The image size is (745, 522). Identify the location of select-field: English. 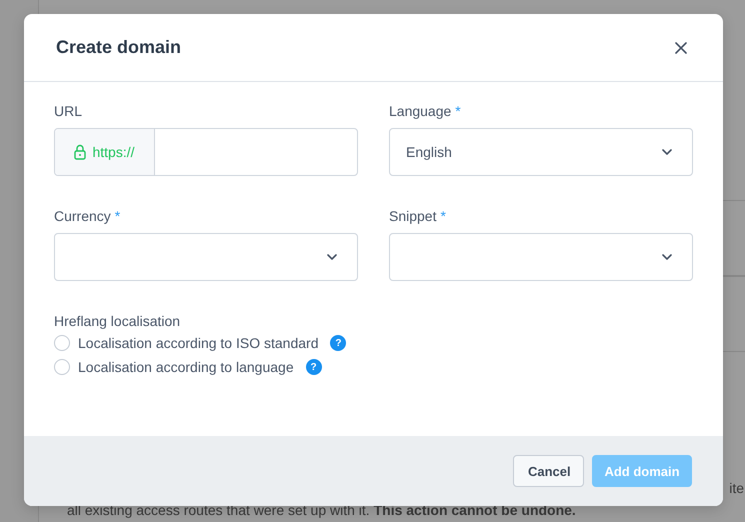
(541, 152).